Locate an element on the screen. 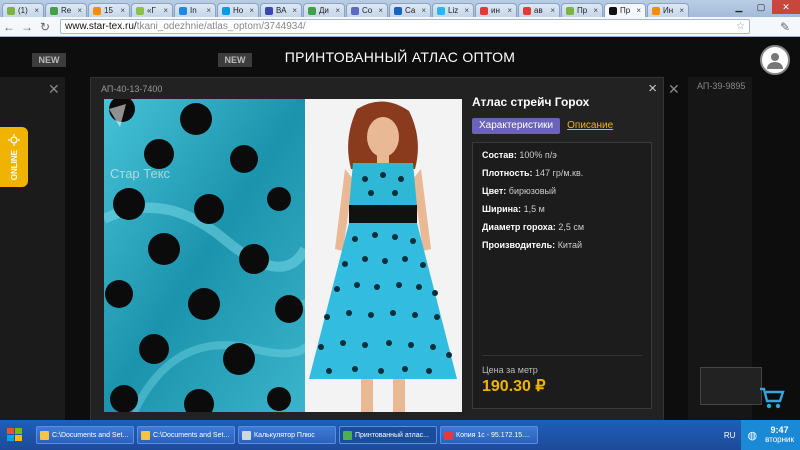  spec-row: Цвет: бирюзовый is located at coordinates (562, 191).